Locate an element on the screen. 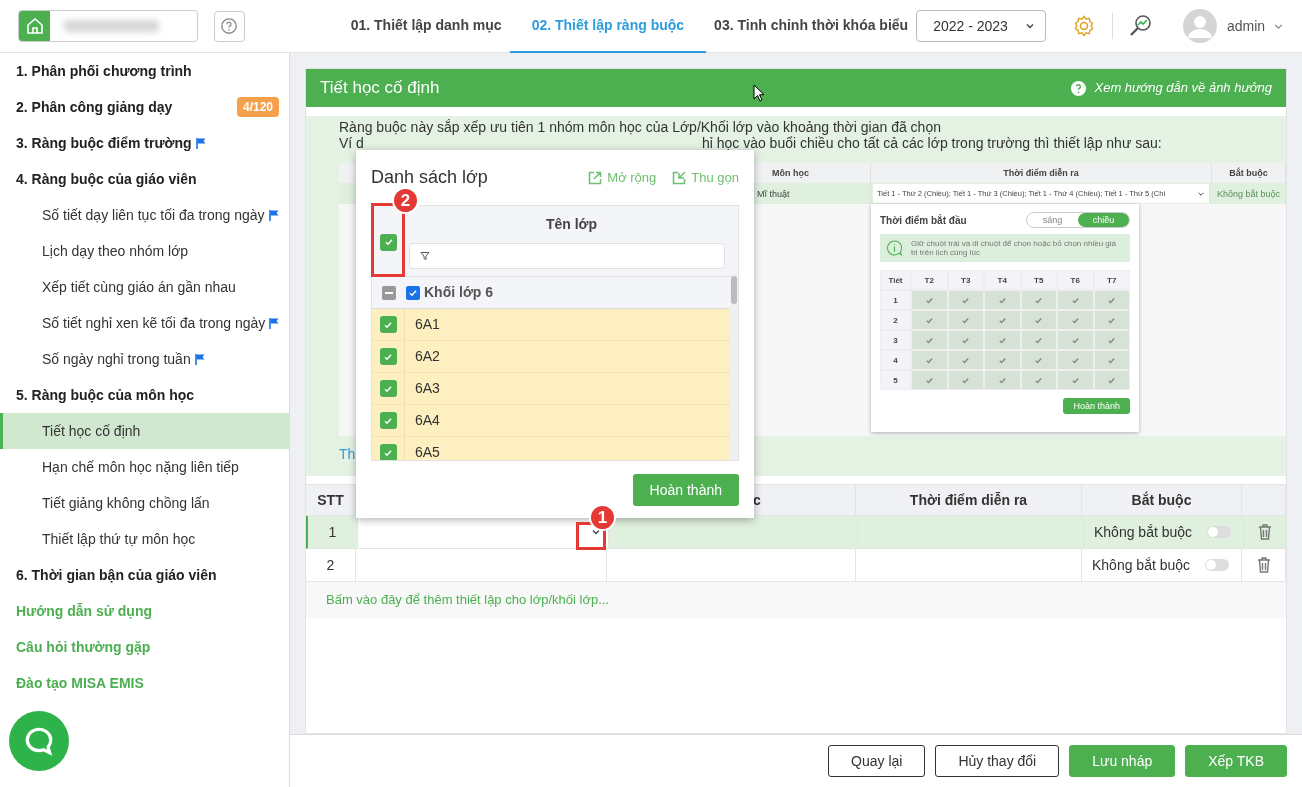 The height and width of the screenshot is (787, 1302). help-button is located at coordinates (229, 26).